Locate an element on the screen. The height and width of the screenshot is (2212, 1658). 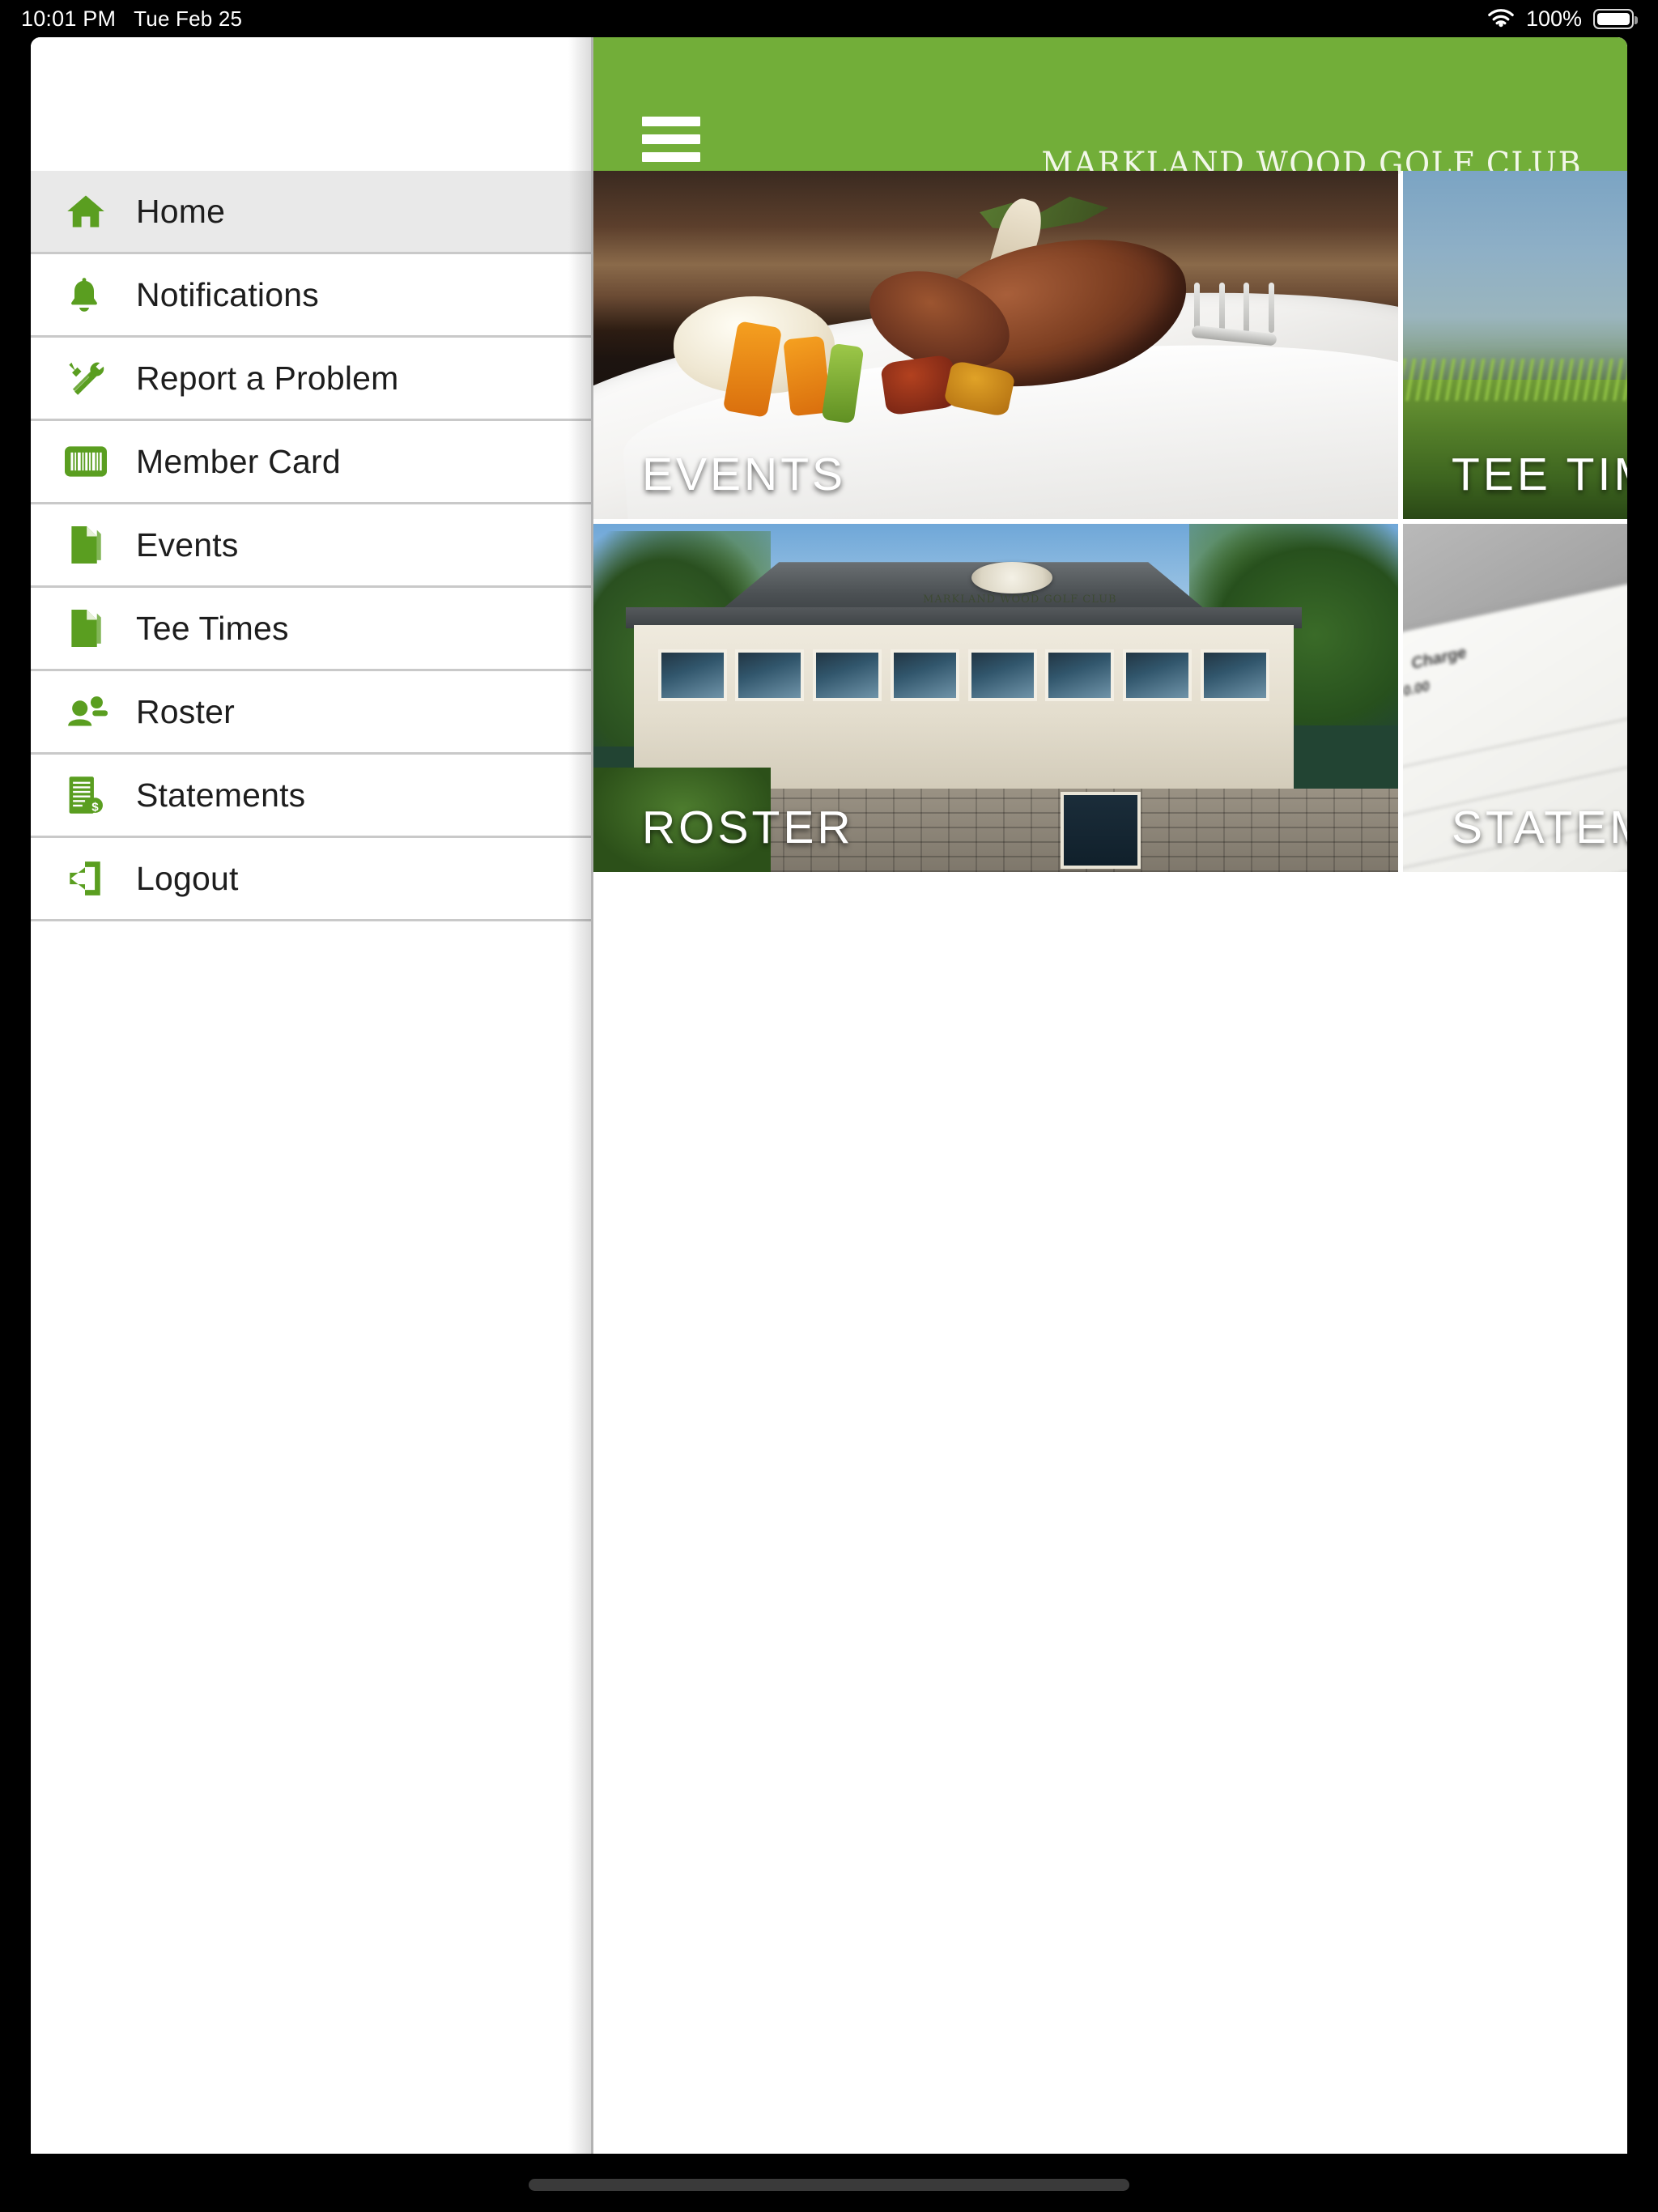
barcode-icon is located at coordinates (90, 462).